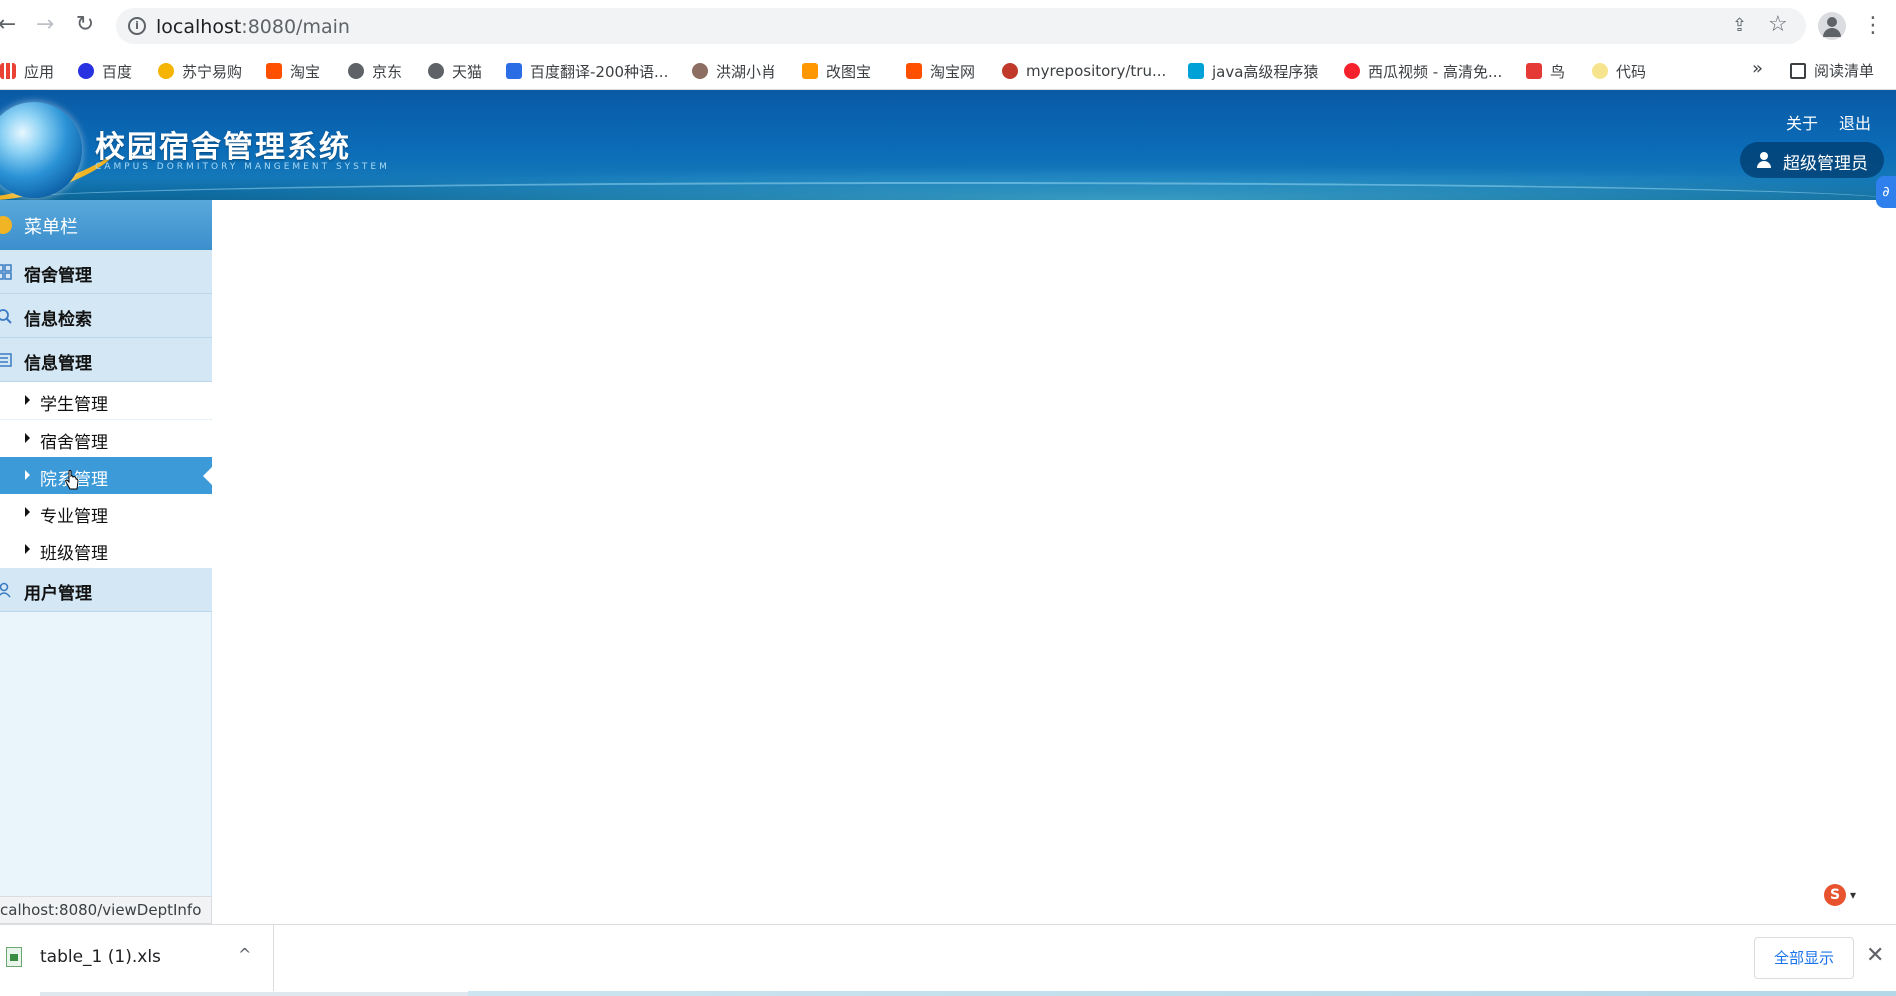 This screenshot has width=1896, height=996. What do you see at coordinates (1757, 68) in the screenshot?
I see `bookmarks-overflow-button: »` at bounding box center [1757, 68].